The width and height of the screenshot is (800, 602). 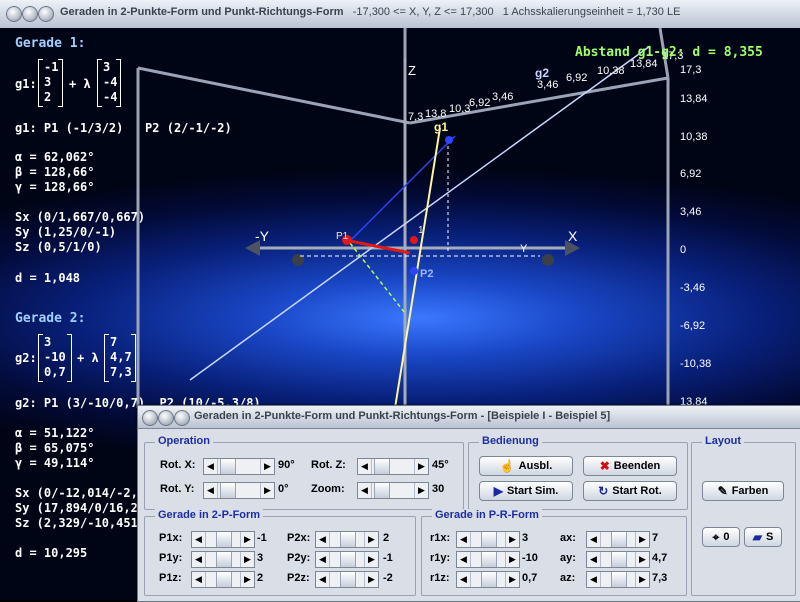 What do you see at coordinates (723, 441) in the screenshot?
I see `layout-title: Layout` at bounding box center [723, 441].